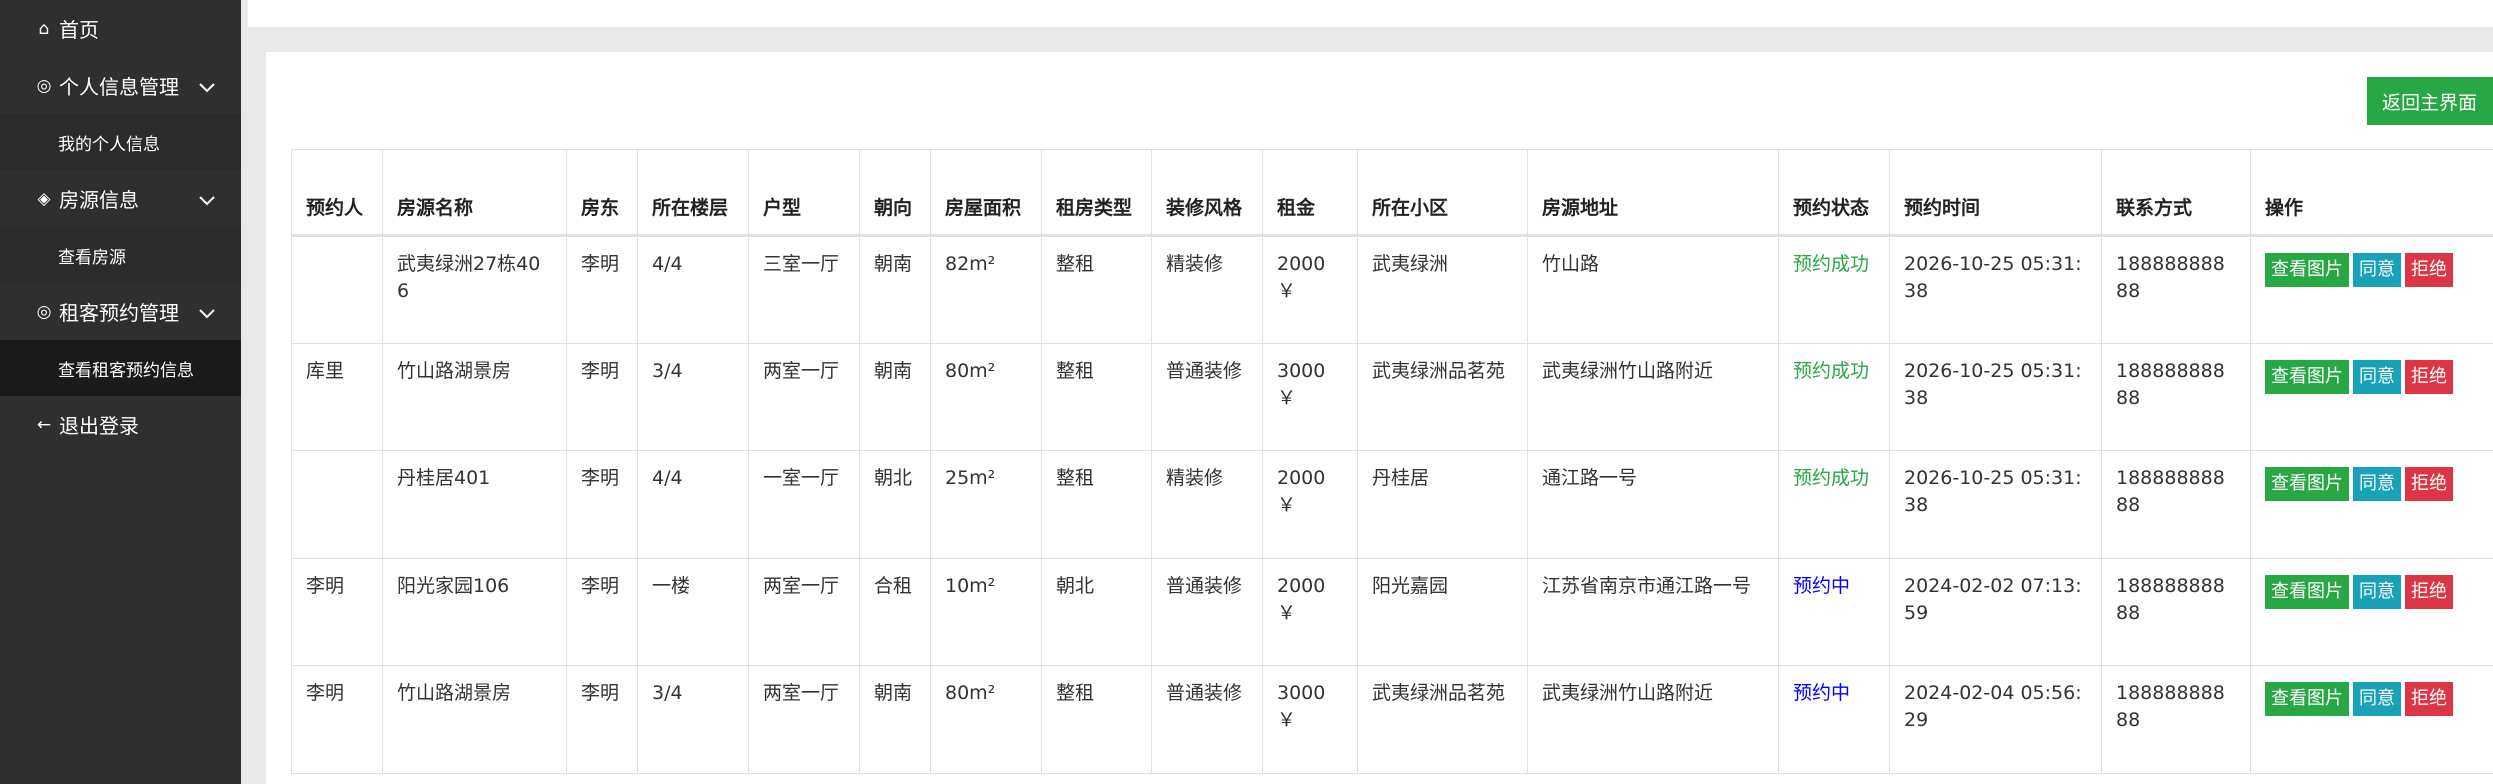  I want to click on column-header: 房源名称, so click(474, 193).